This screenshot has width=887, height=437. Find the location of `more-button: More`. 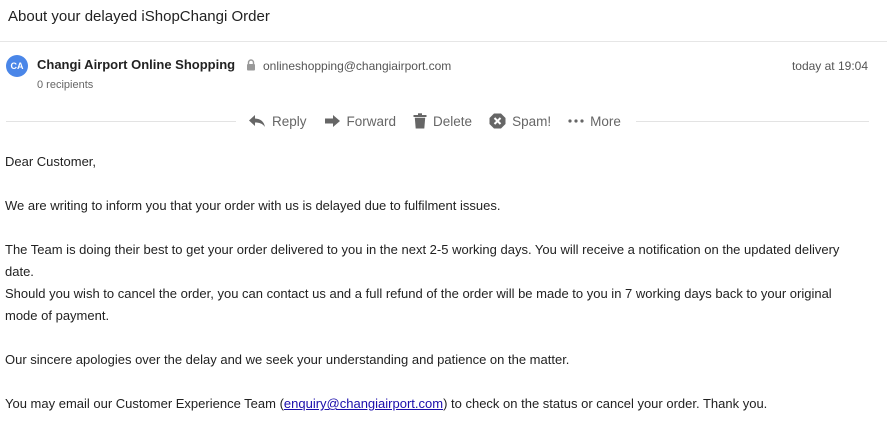

more-button: More is located at coordinates (594, 121).